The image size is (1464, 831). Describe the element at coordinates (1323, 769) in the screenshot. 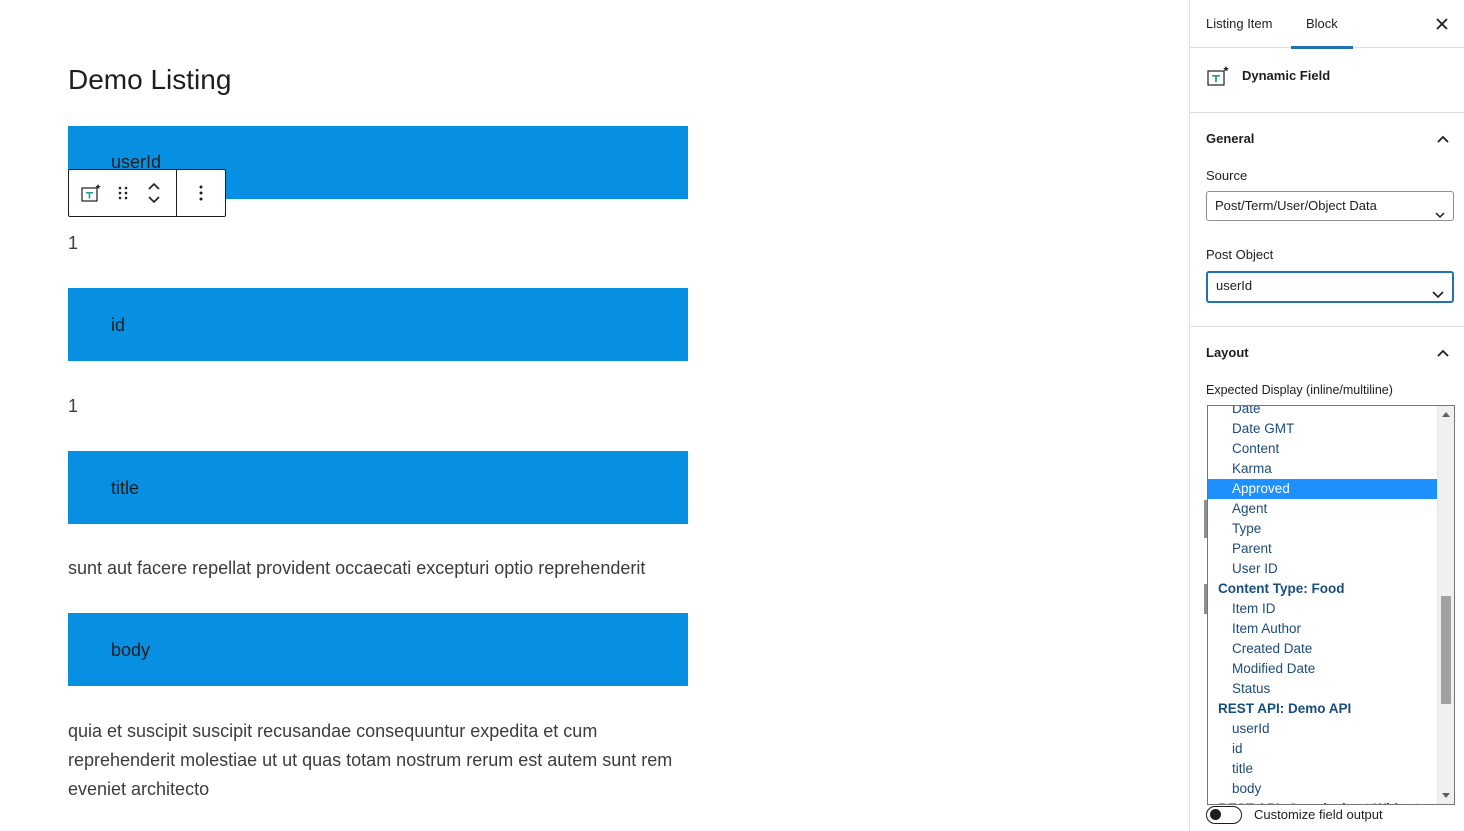

I see `listbox-option: title` at that location.